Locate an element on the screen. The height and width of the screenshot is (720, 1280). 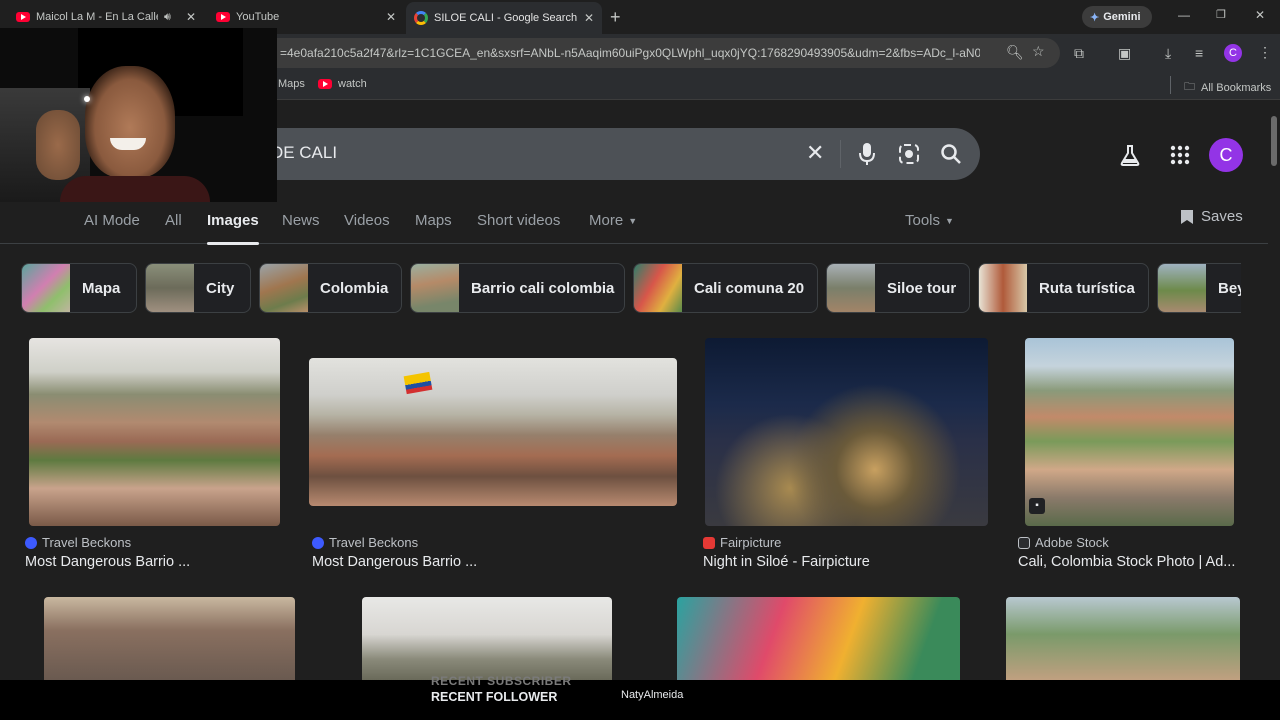
chip-label: Colombia is located at coordinates (354, 288).